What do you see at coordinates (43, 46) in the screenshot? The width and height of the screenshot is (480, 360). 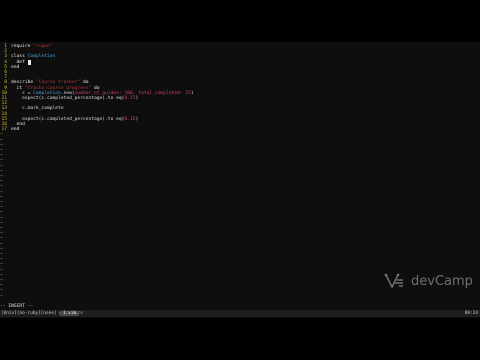 I see `code-token: "rspec"` at bounding box center [43, 46].